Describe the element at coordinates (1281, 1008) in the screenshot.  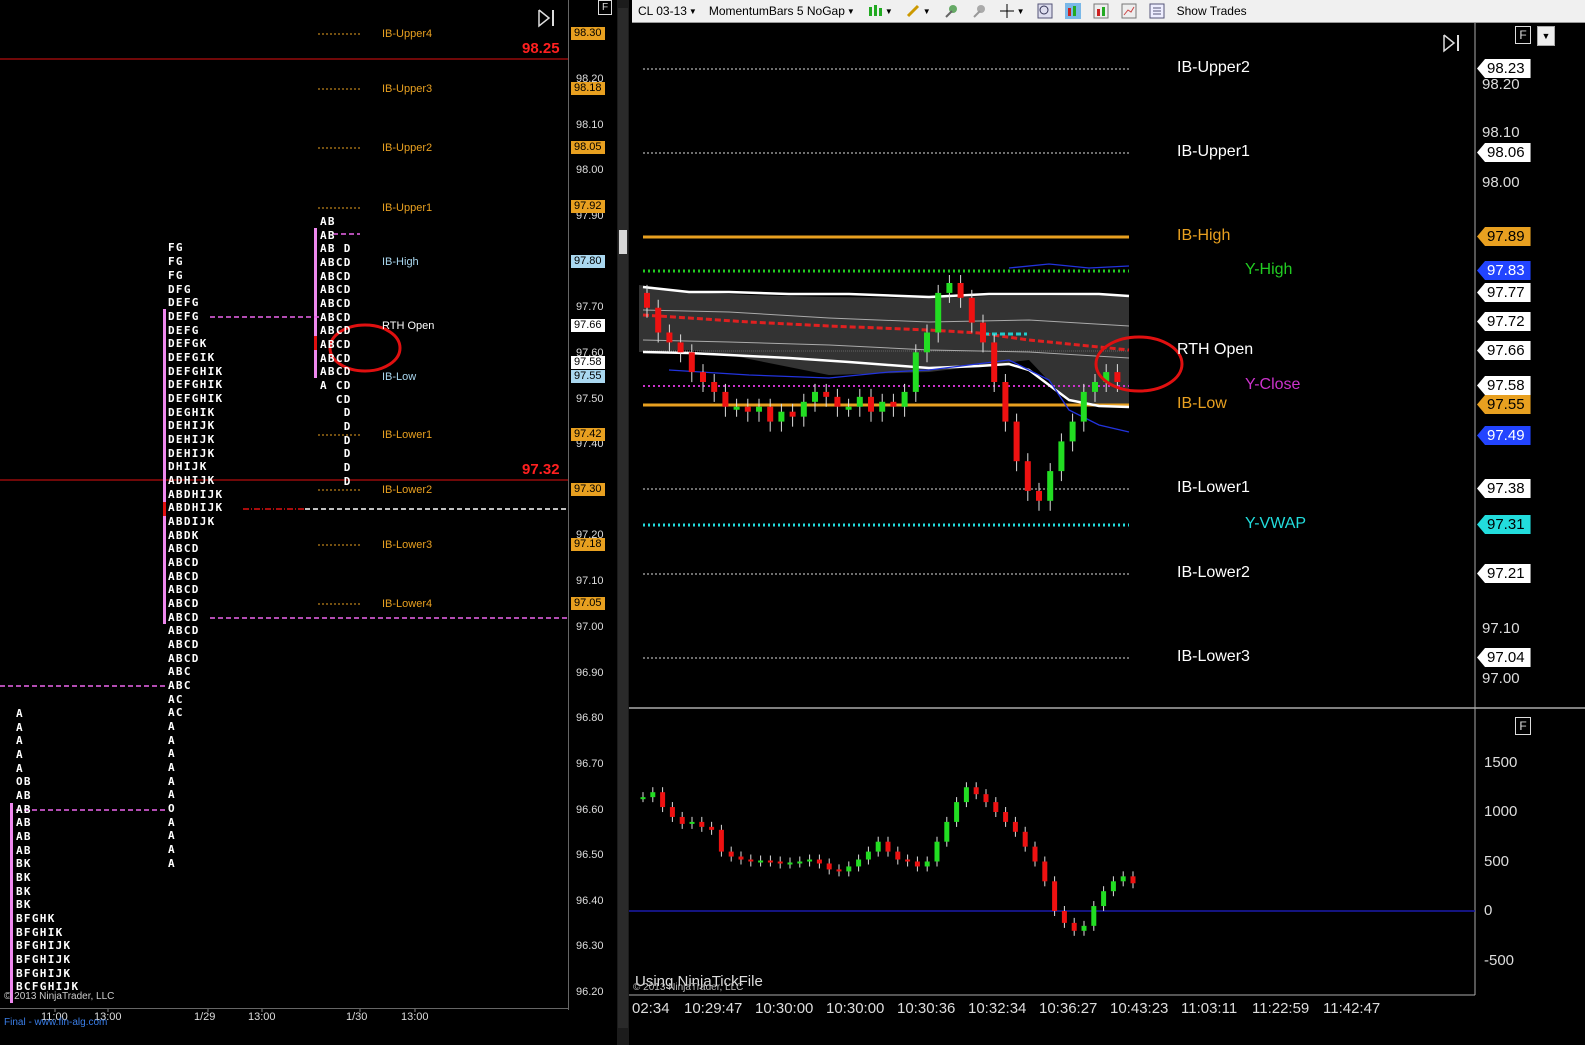
I see `time-label: 11:22:59` at that location.